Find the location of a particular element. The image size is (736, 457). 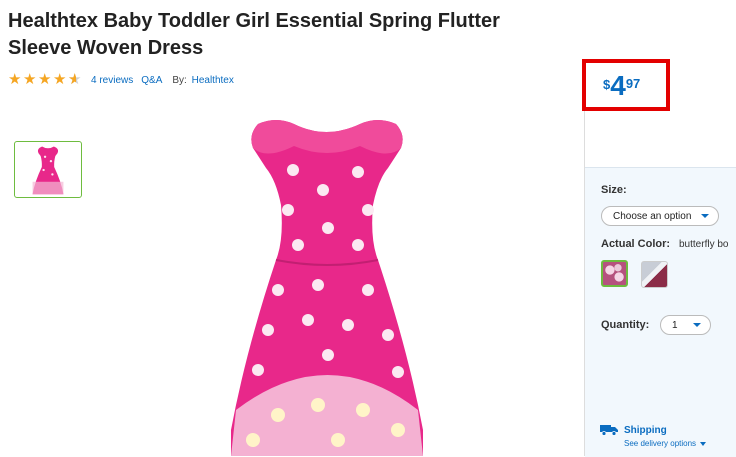

brand-link: Healthtex is located at coordinates (213, 80).